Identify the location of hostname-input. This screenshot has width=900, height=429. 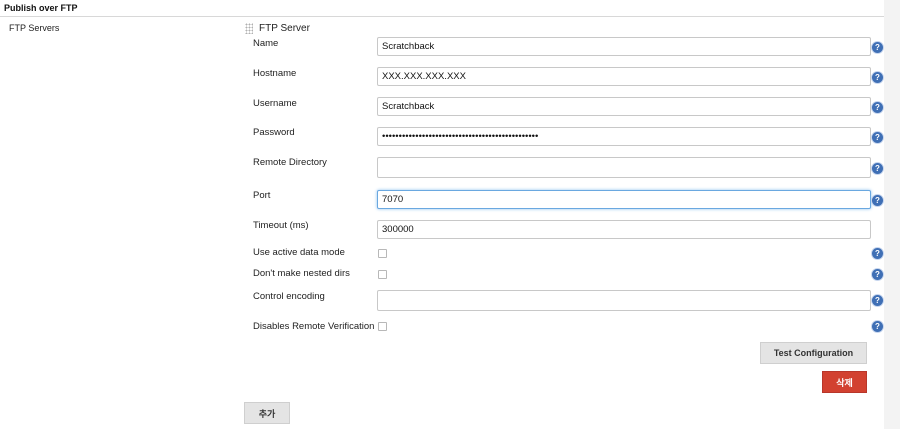
(624, 76).